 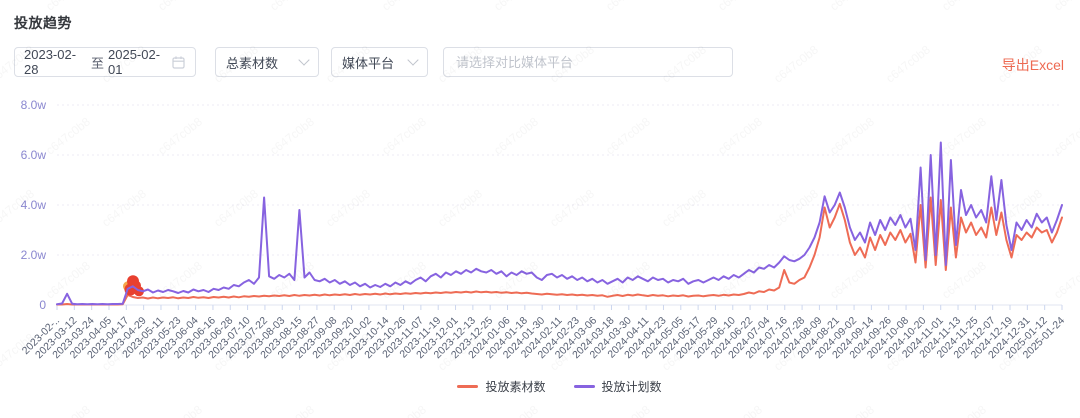 What do you see at coordinates (368, 63) in the screenshot?
I see `platform-select-value: 媒体平台` at bounding box center [368, 63].